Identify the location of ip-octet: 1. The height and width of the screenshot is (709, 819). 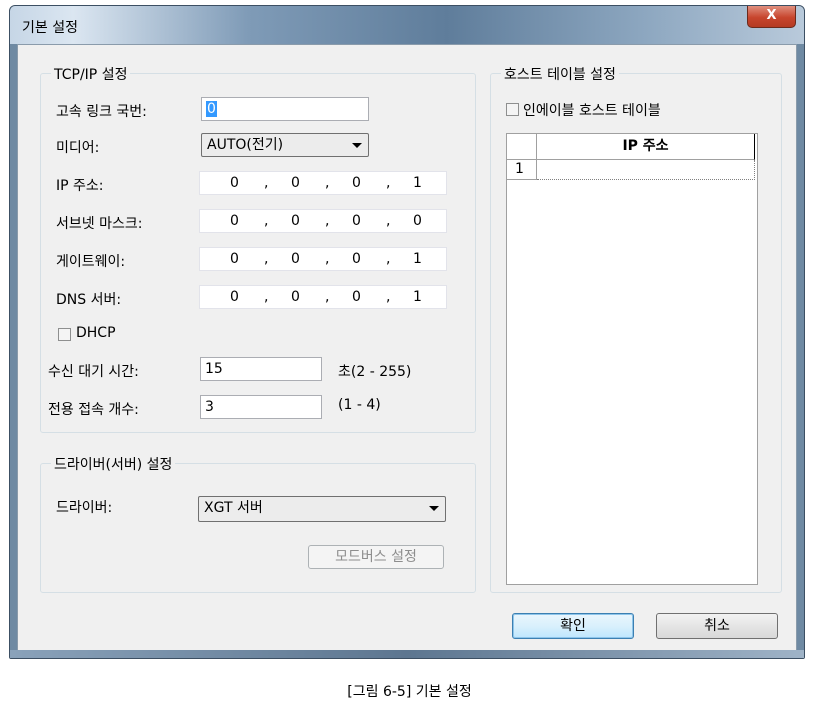
(417, 183).